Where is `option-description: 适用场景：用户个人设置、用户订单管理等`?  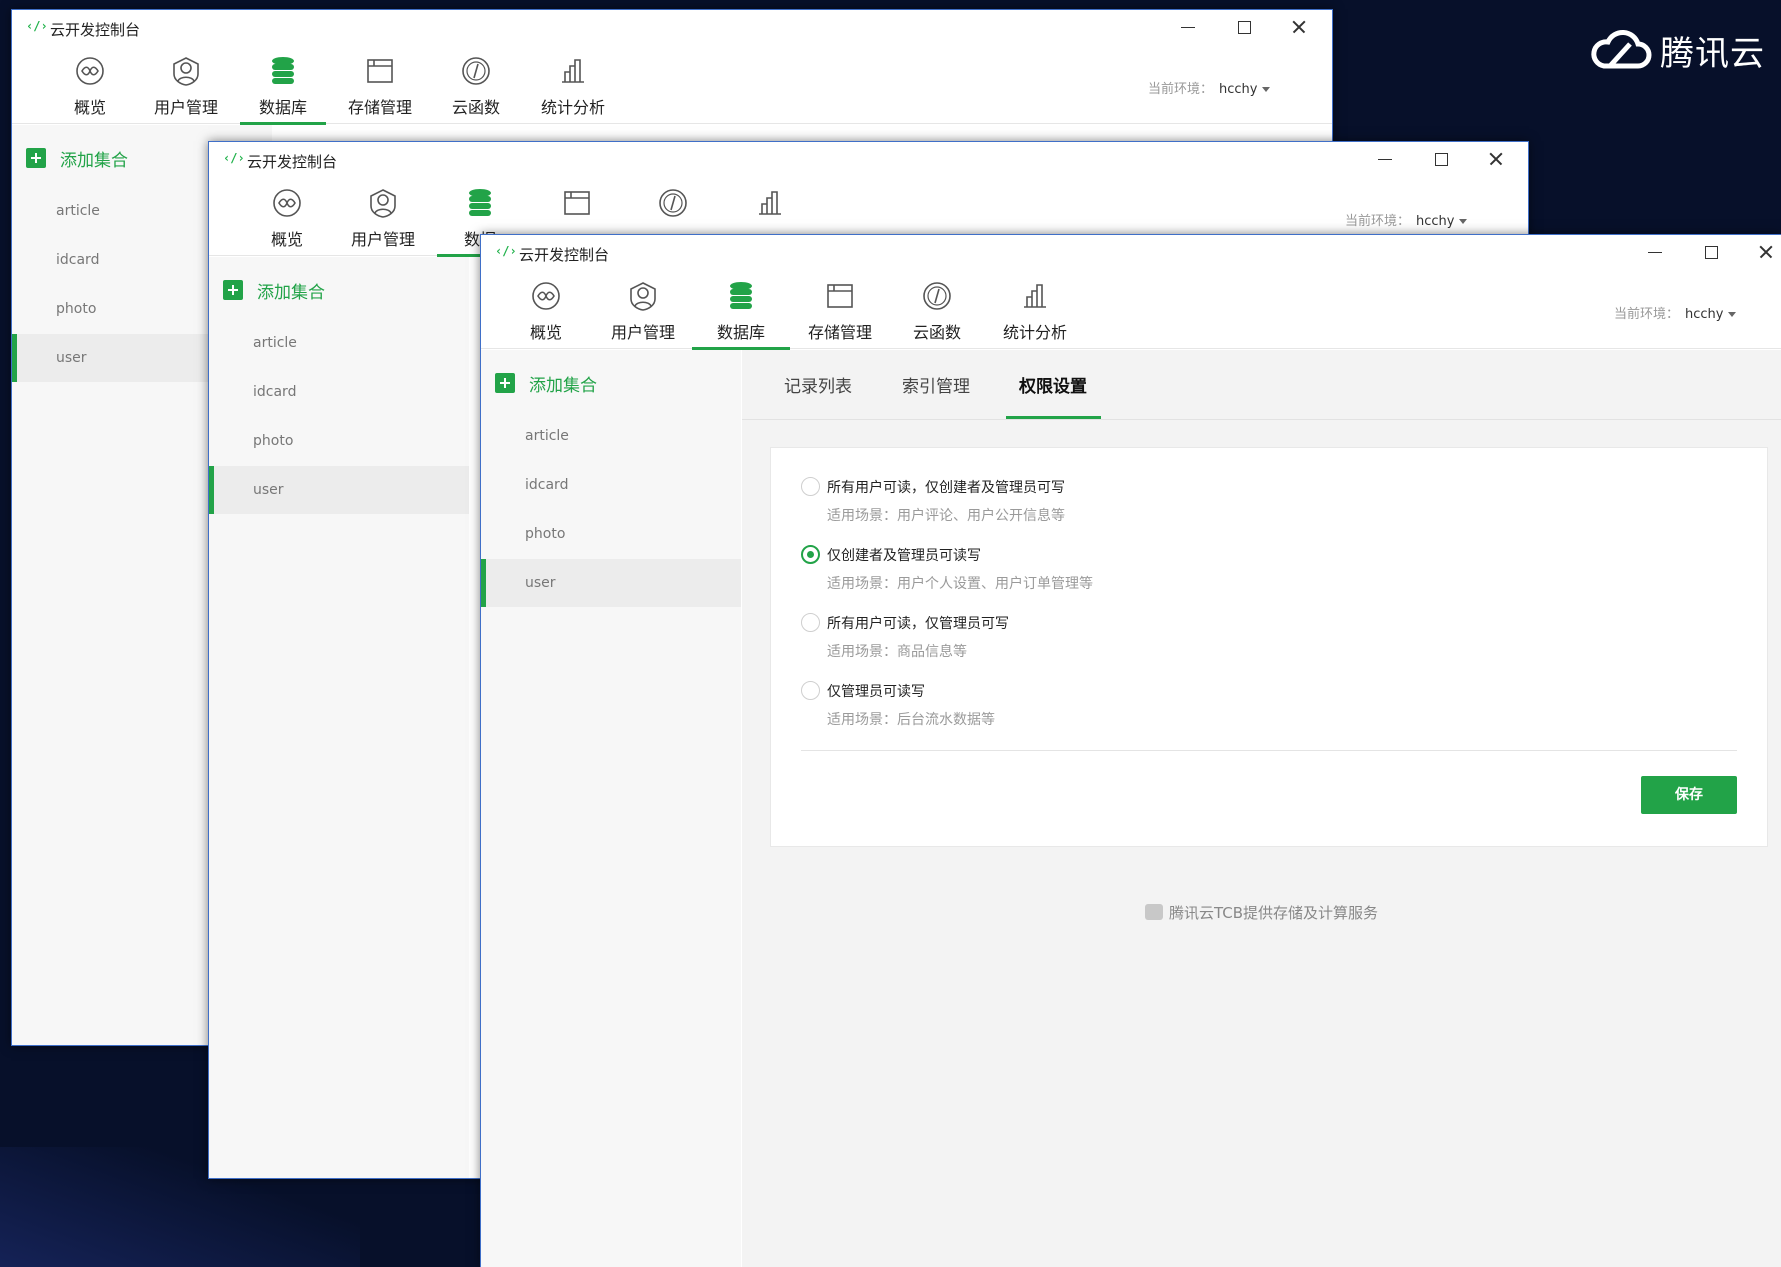 option-description: 适用场景：用户个人设置、用户订单管理等 is located at coordinates (960, 584).